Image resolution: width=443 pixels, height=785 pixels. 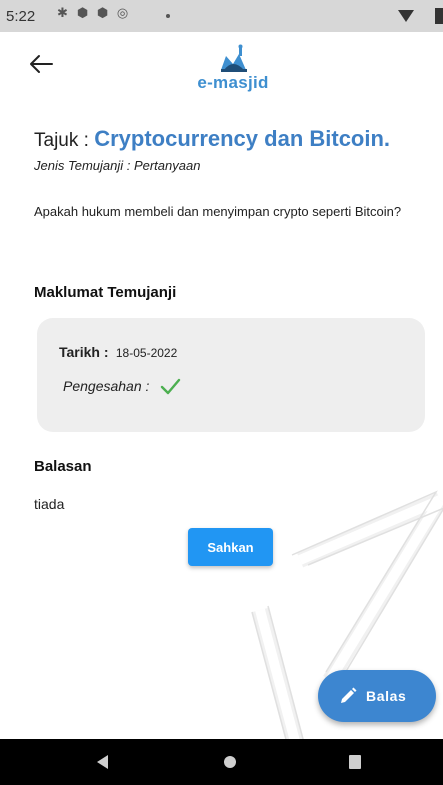 I want to click on confirm-row: Pengesahan :, so click(x=122, y=386).